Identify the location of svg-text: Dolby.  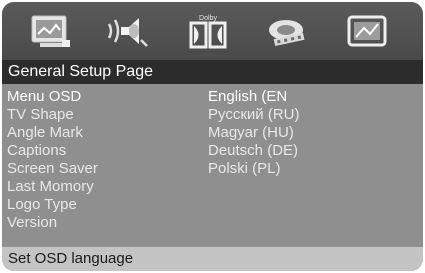
(208, 18).